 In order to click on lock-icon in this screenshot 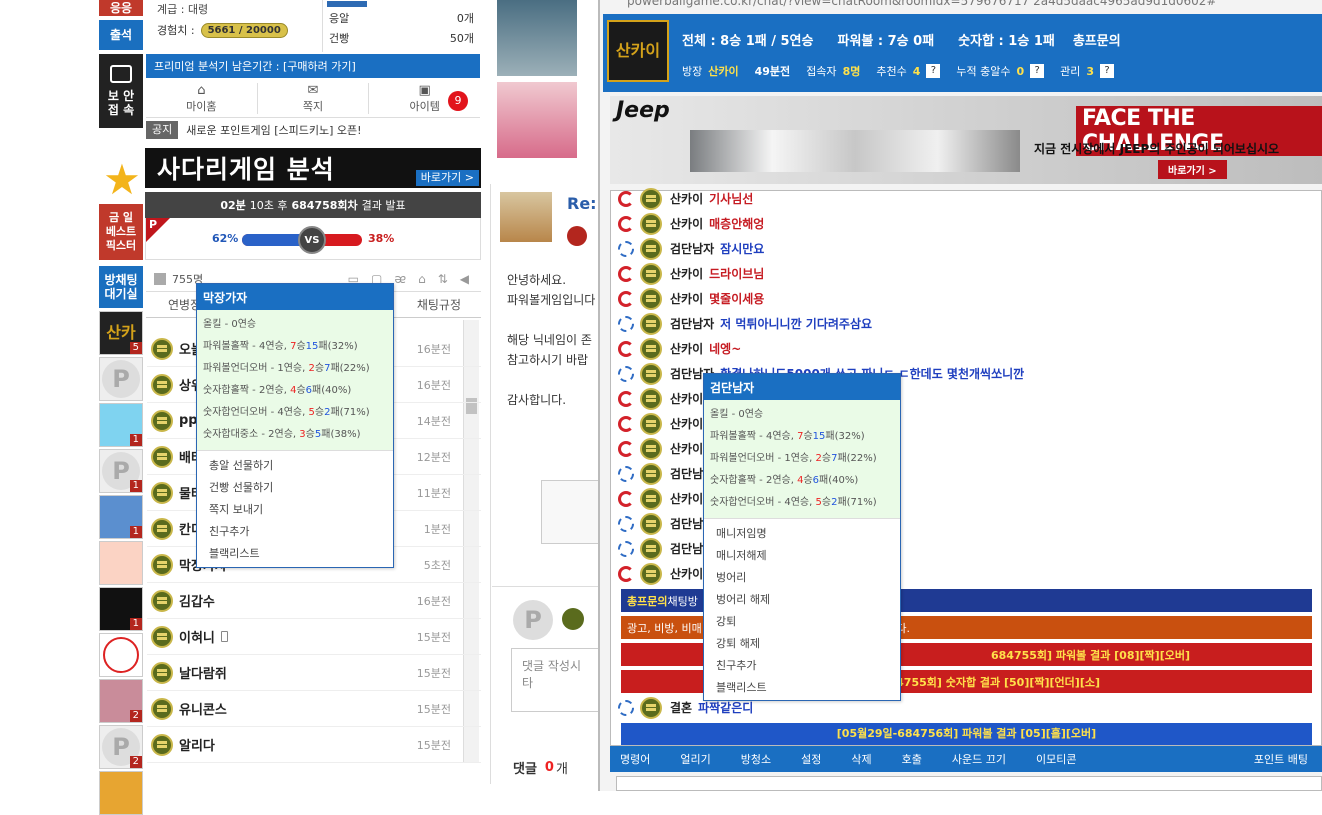, I will do `click(121, 74)`.